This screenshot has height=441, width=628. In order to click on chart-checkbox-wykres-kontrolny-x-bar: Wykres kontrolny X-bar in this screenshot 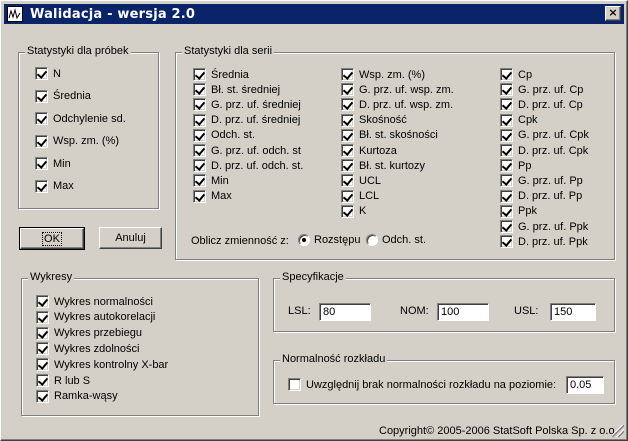, I will do `click(102, 365)`.